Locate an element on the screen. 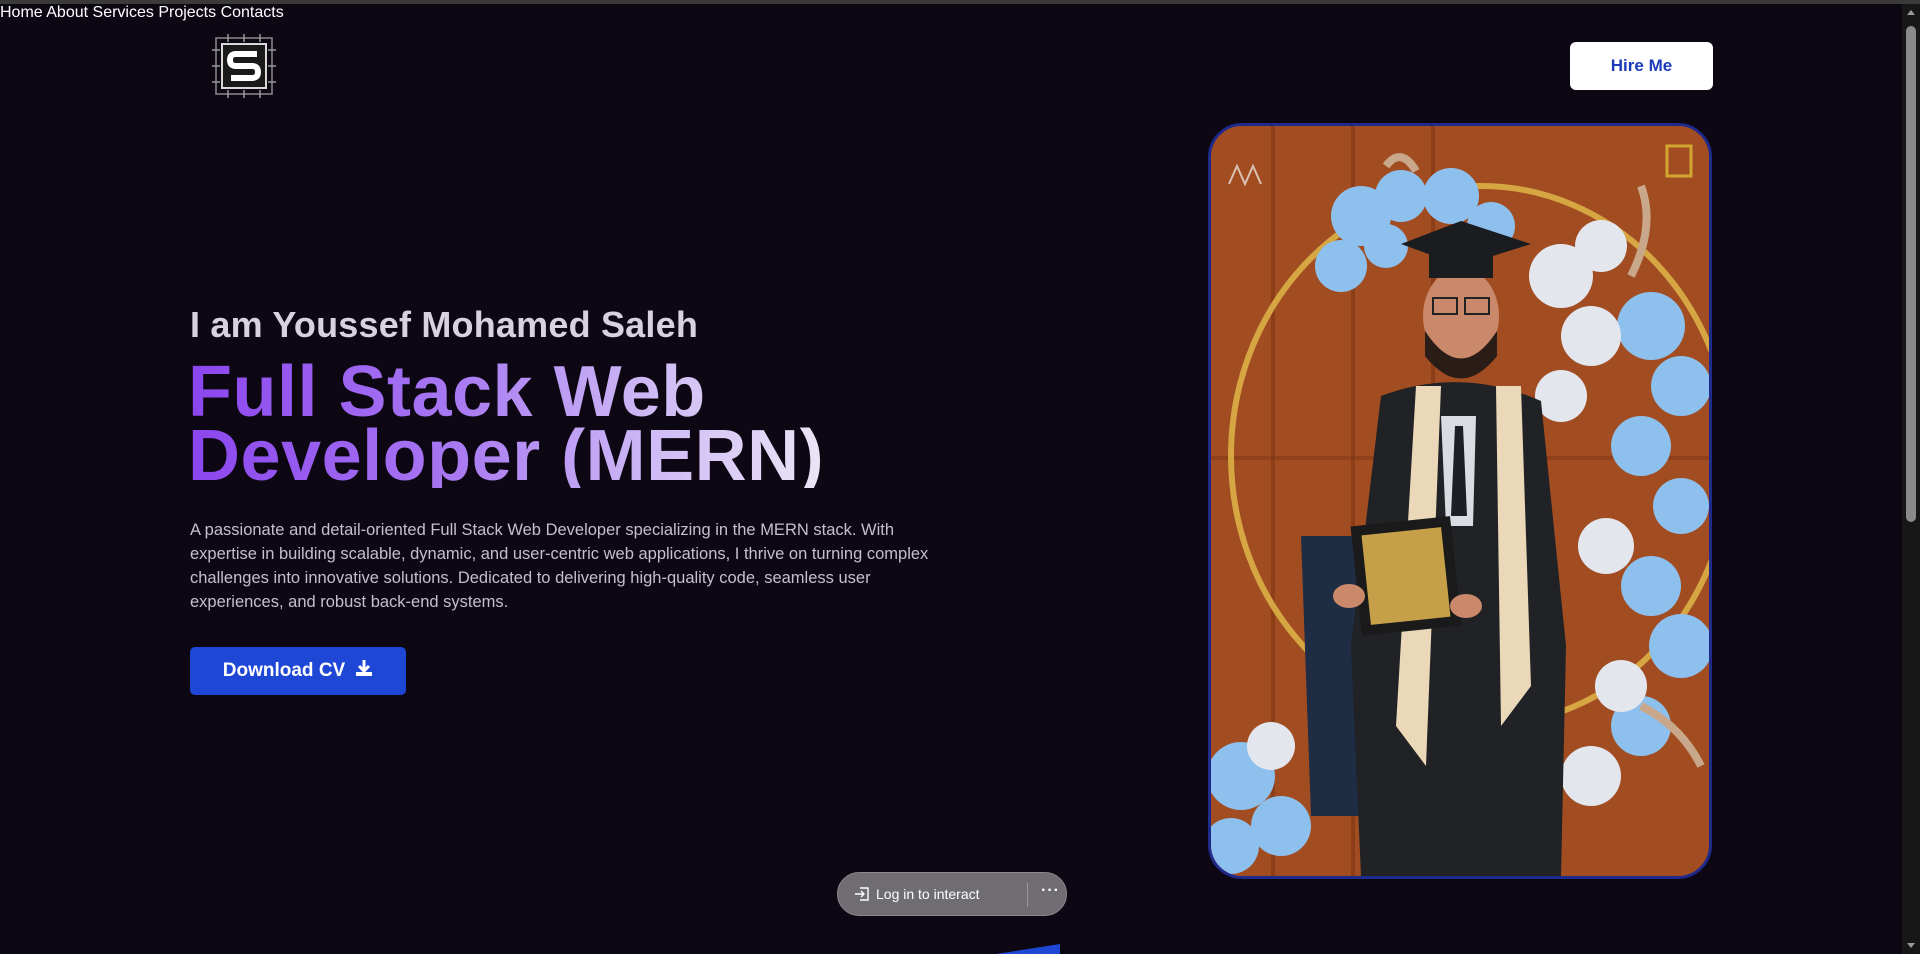 This screenshot has height=954, width=1920. divider is located at coordinates (1027, 895).